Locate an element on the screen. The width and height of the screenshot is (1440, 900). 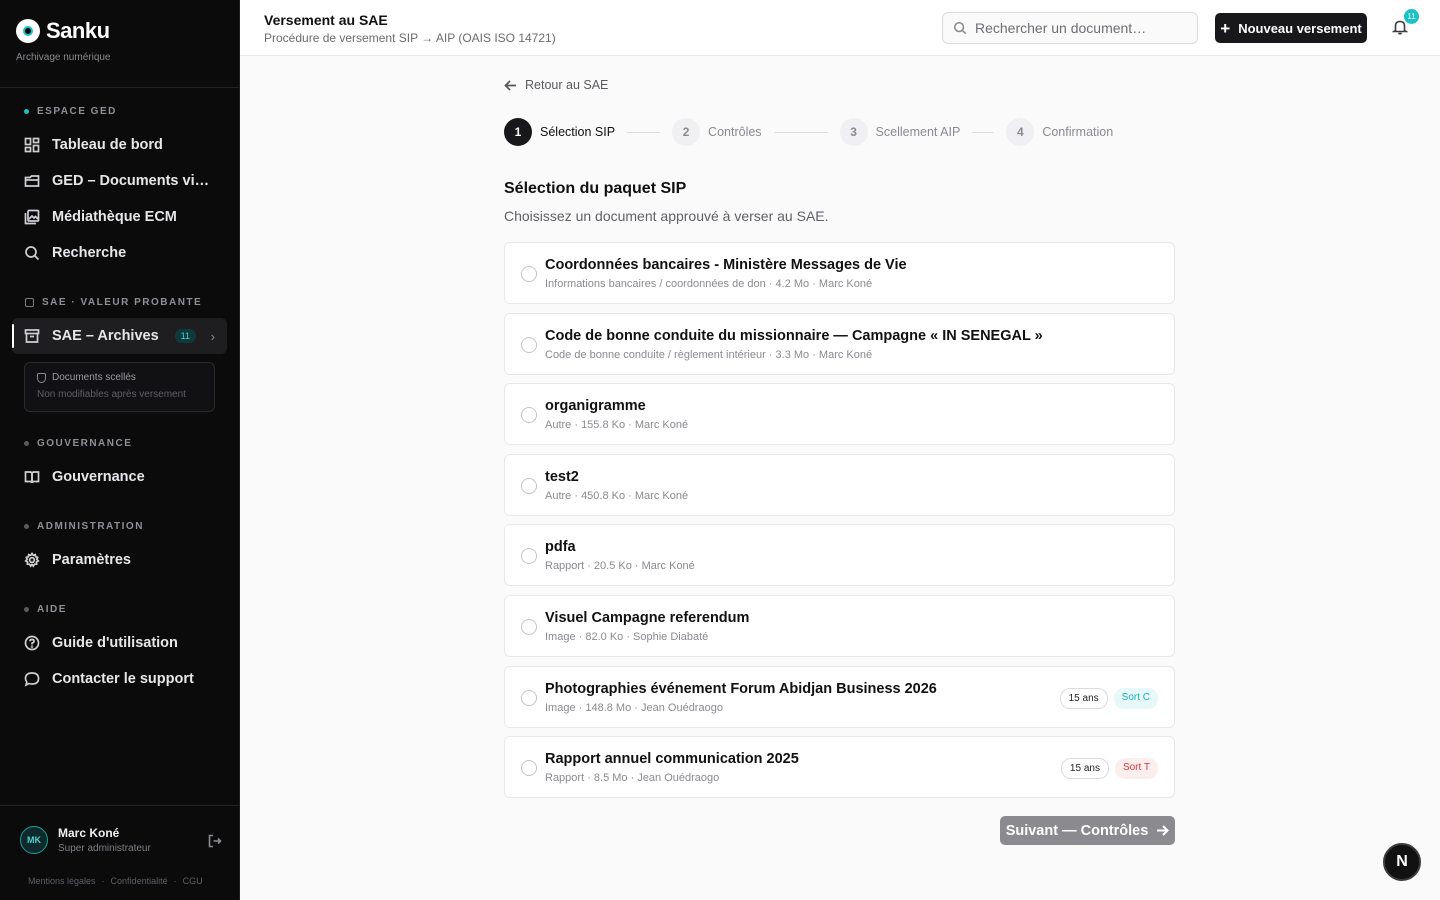
help-icon is located at coordinates (32, 643).